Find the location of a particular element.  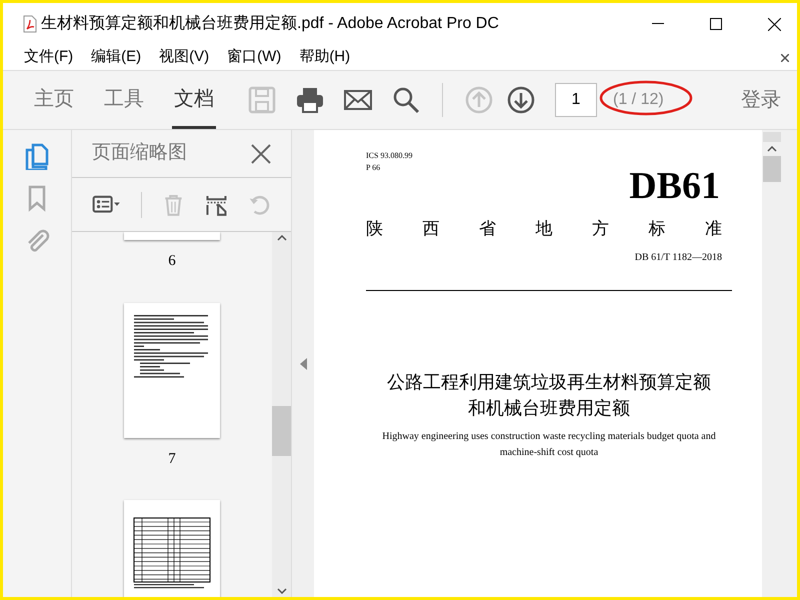

menu-item: 编辑(E) is located at coordinates (116, 57).